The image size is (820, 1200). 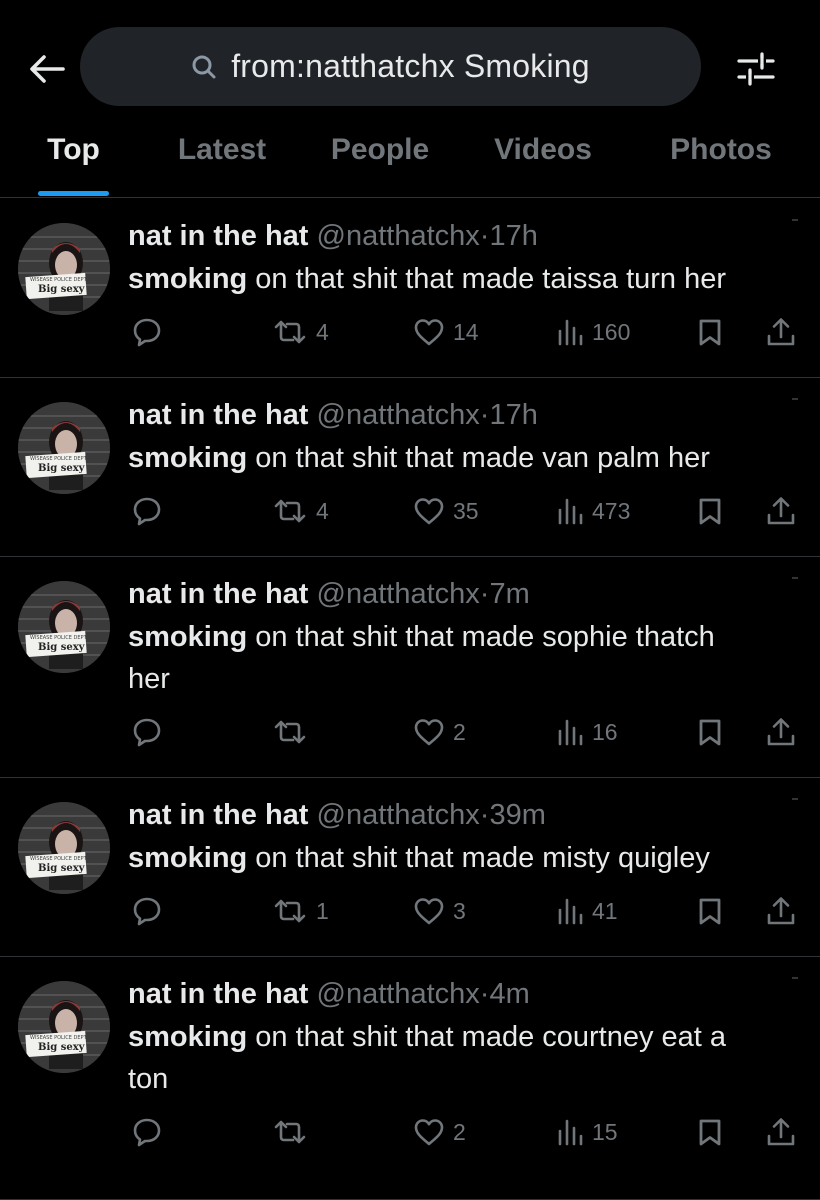 What do you see at coordinates (605, 1131) in the screenshot?
I see `view-count: 15` at bounding box center [605, 1131].